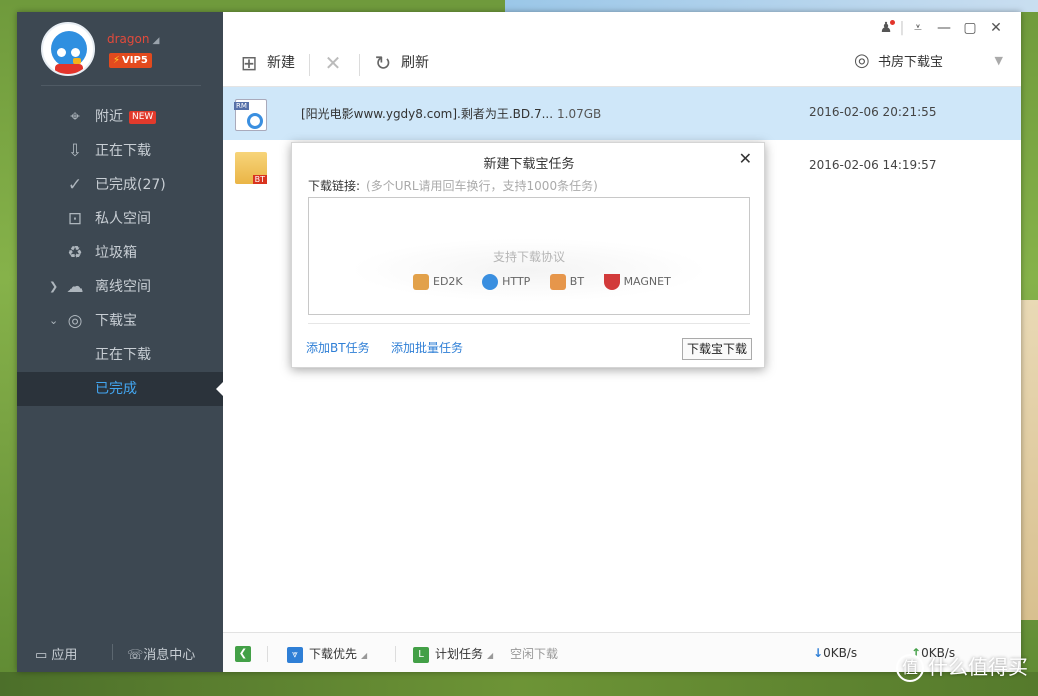 This screenshot has height=696, width=1038. What do you see at coordinates (999, 60) in the screenshot?
I see `chevron-down-icon: ▼` at bounding box center [999, 60].